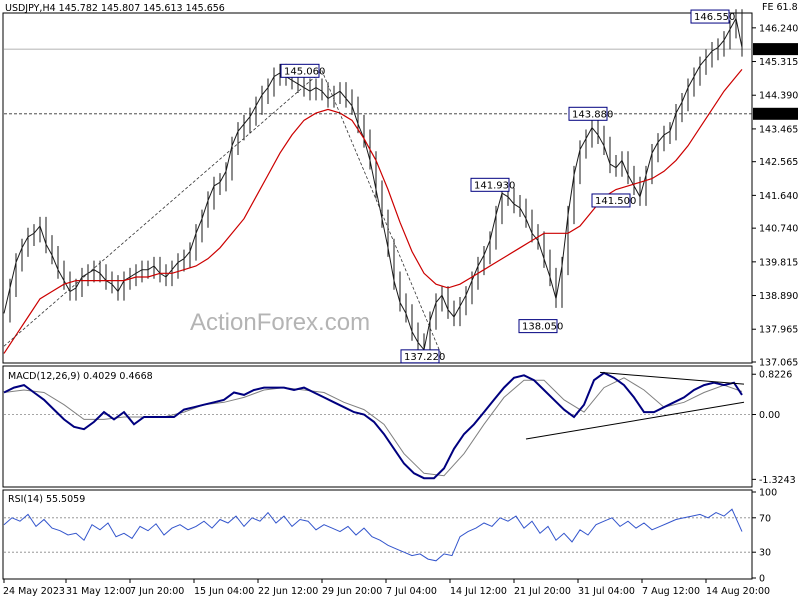 This screenshot has width=800, height=600. What do you see at coordinates (592, 114) in the screenshot?
I see `price-callout-label: 143.880` at bounding box center [592, 114].